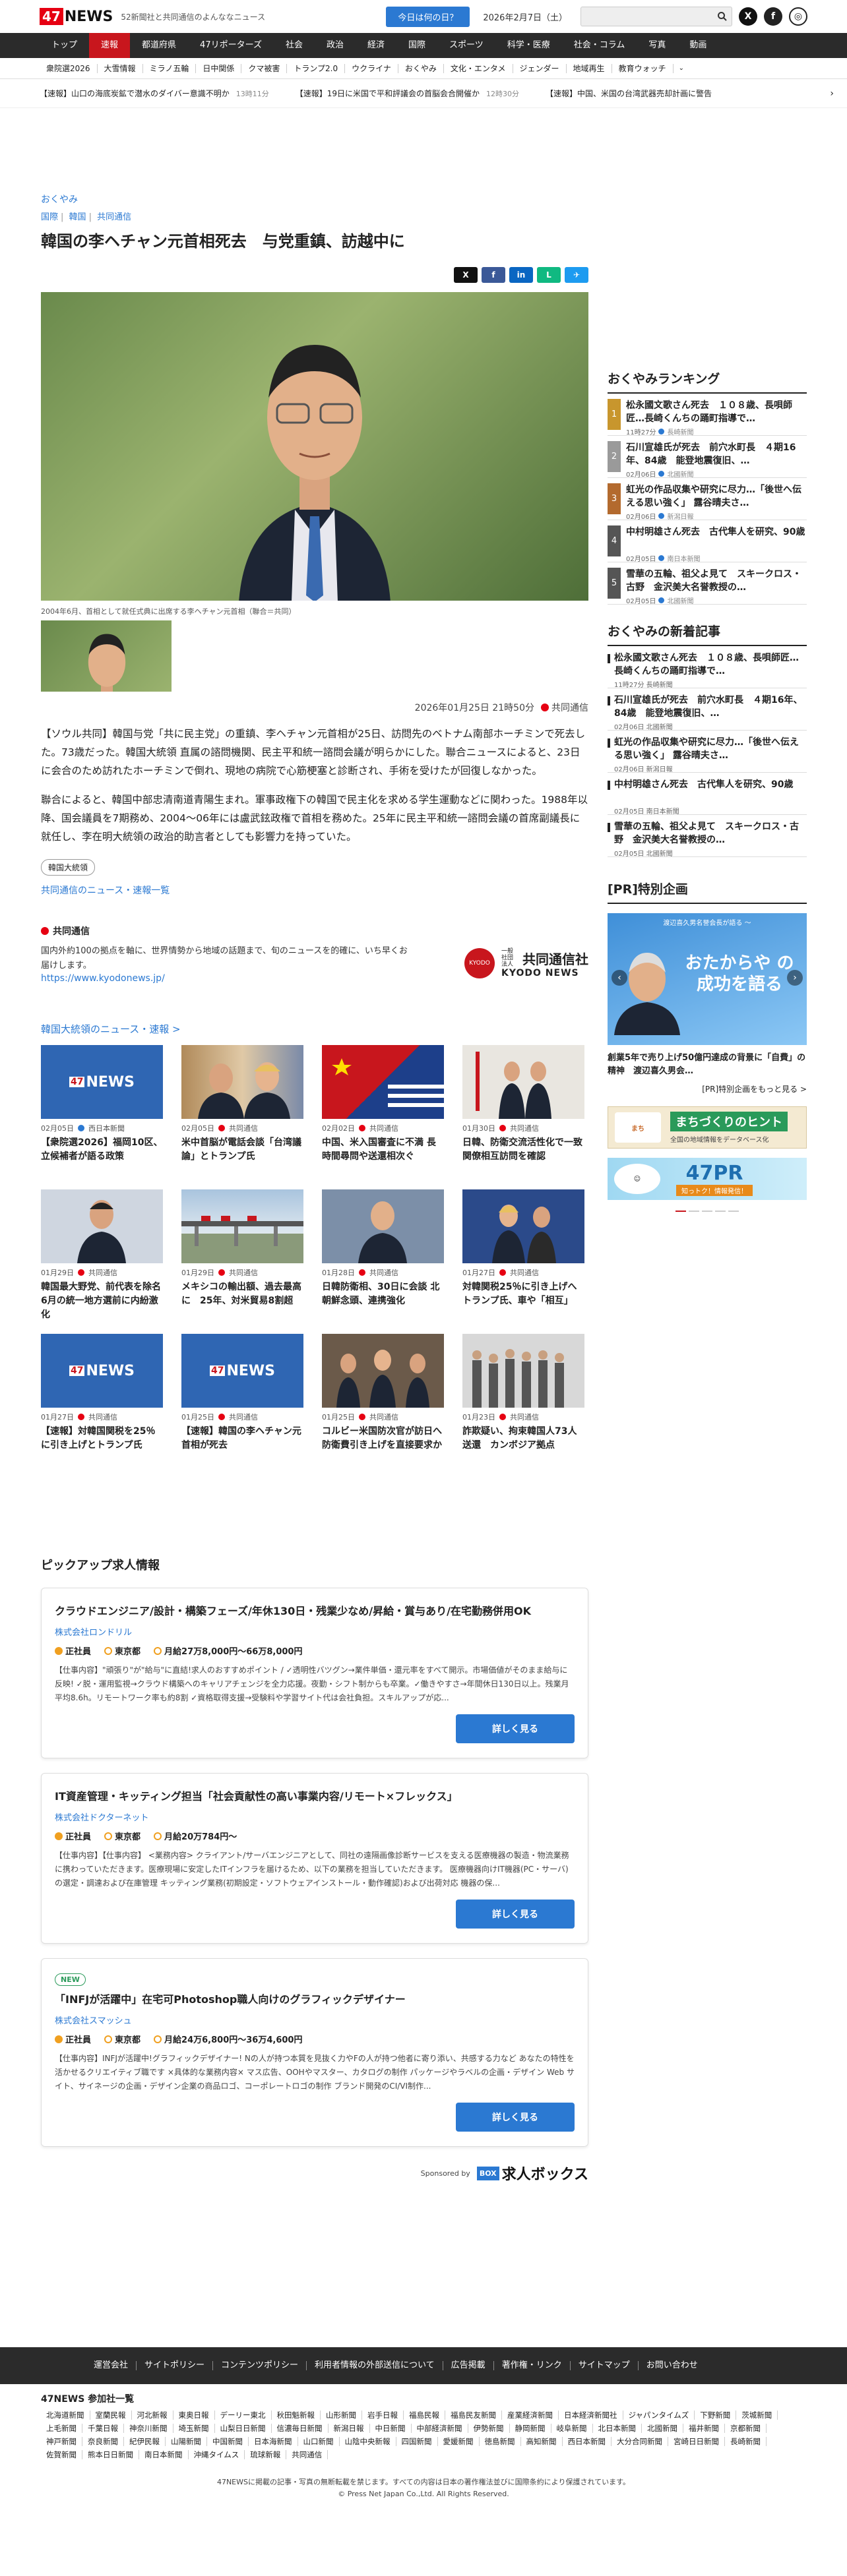 This screenshot has height=2576, width=847. What do you see at coordinates (662, 2428) in the screenshot?
I see `partner-link: 北國新聞` at bounding box center [662, 2428].